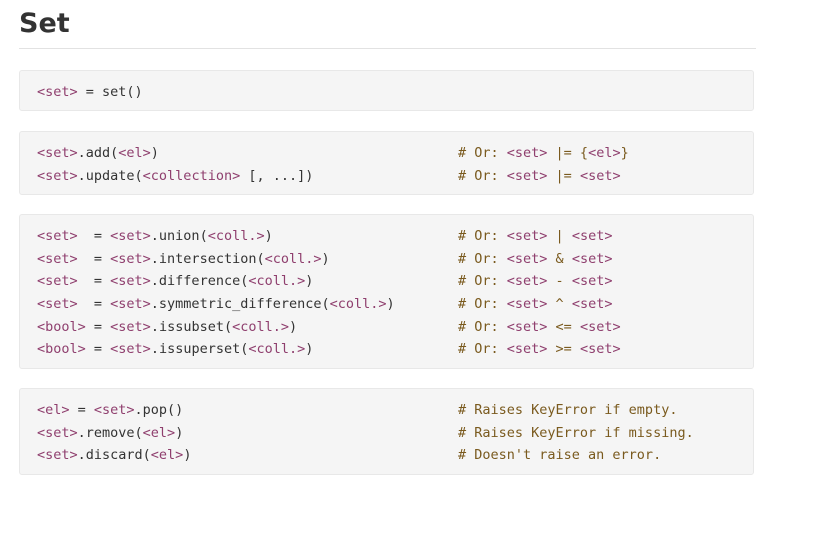 The height and width of the screenshot is (535, 822). Describe the element at coordinates (110, 432) in the screenshot. I see `code-text: <set>.remove(<el>)` at that location.